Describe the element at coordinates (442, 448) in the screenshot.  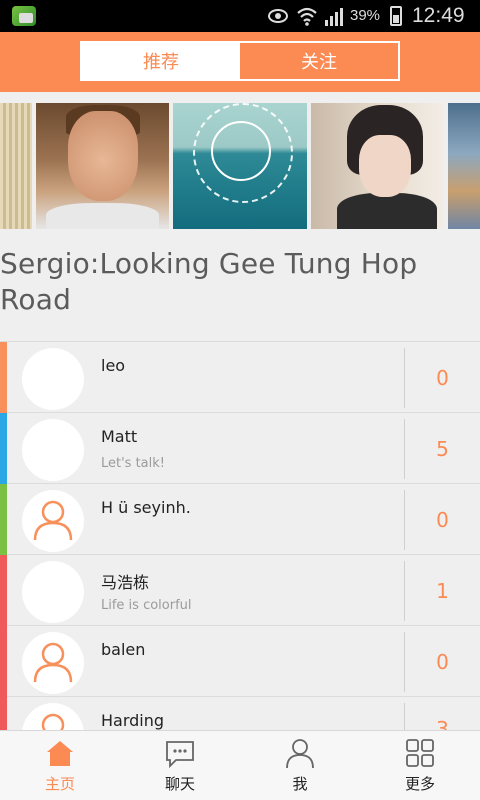
I see `list-item-count: 5` at that location.